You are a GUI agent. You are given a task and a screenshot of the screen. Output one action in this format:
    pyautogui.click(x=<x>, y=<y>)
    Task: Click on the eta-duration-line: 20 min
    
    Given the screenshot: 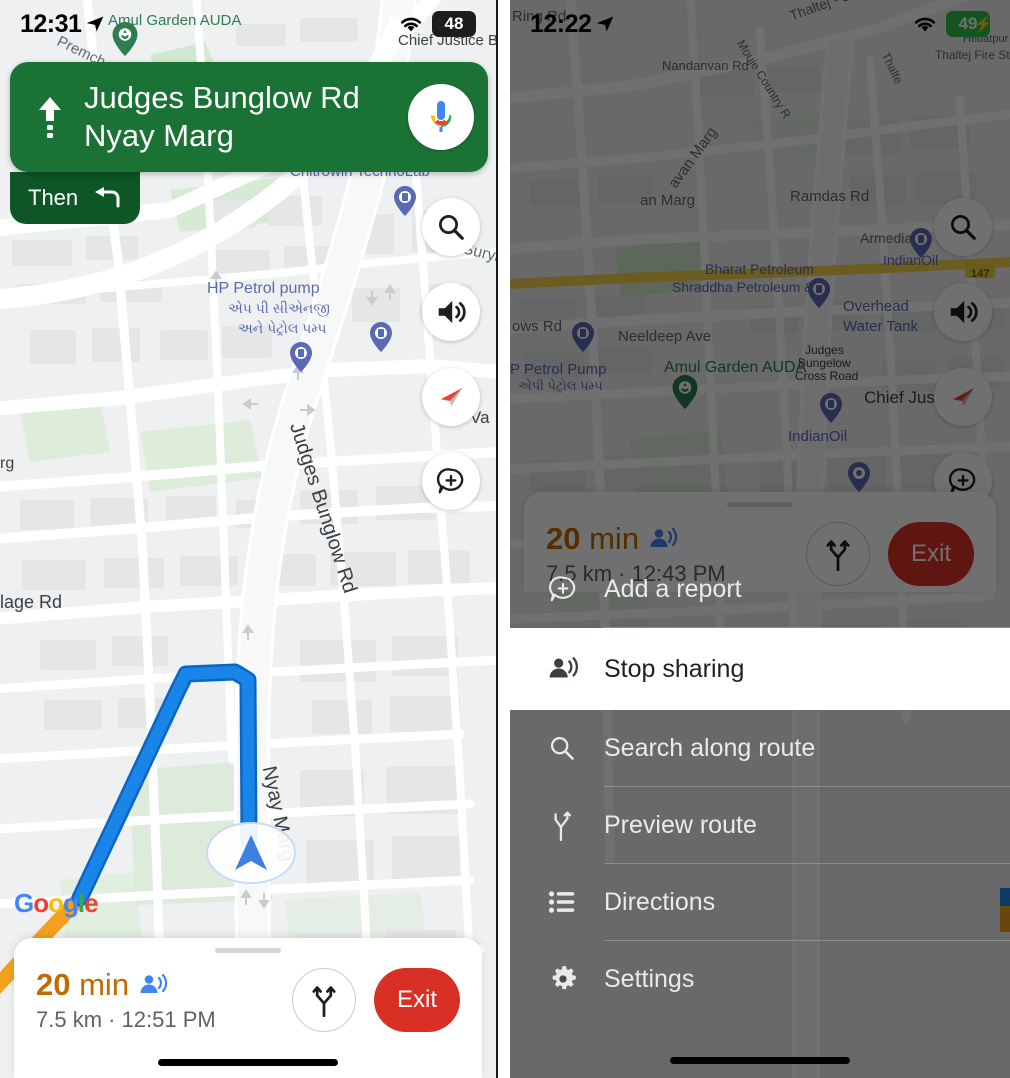 What is the action you would take?
    pyautogui.click(x=164, y=985)
    